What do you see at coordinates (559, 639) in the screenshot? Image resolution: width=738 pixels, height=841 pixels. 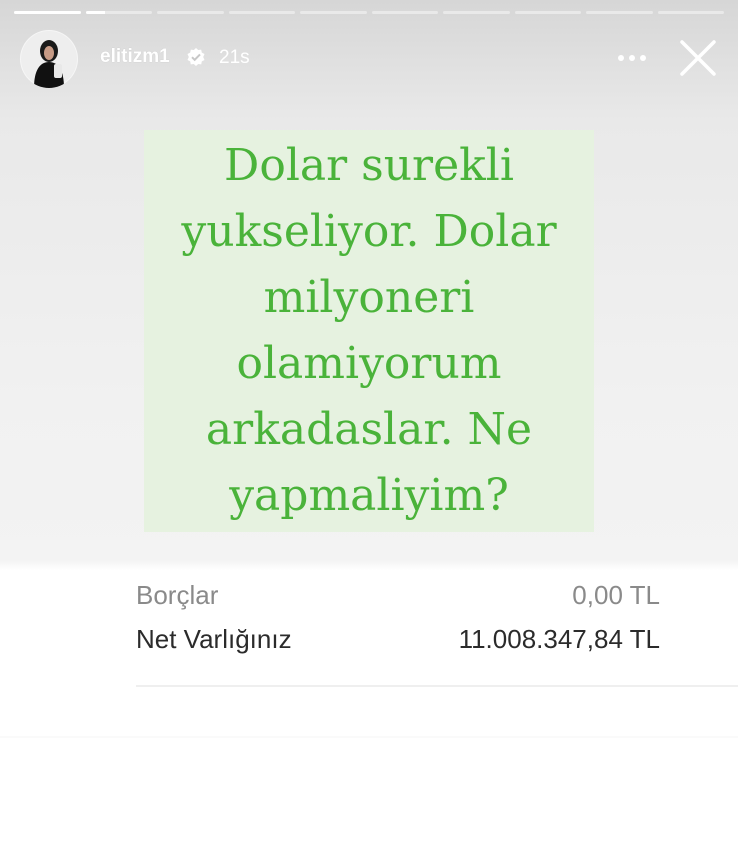 I see `net-worth-value: 11.008.347,84 TL` at bounding box center [559, 639].